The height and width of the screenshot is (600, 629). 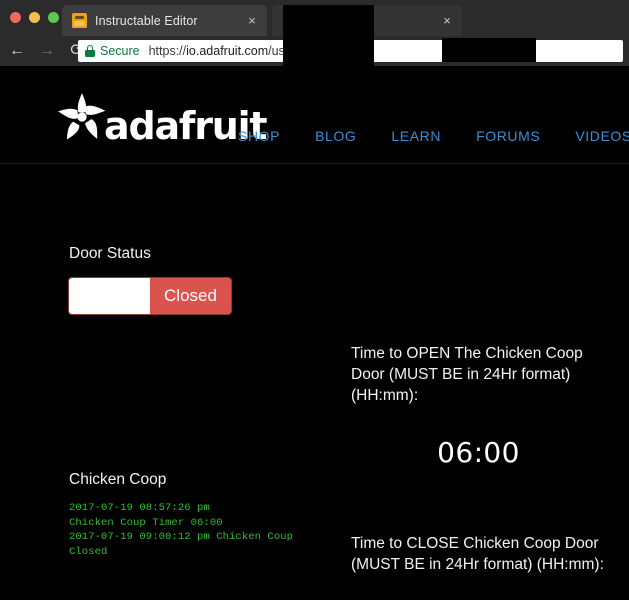 What do you see at coordinates (259, 136) in the screenshot?
I see `nav-link-shop: SHOP` at bounding box center [259, 136].